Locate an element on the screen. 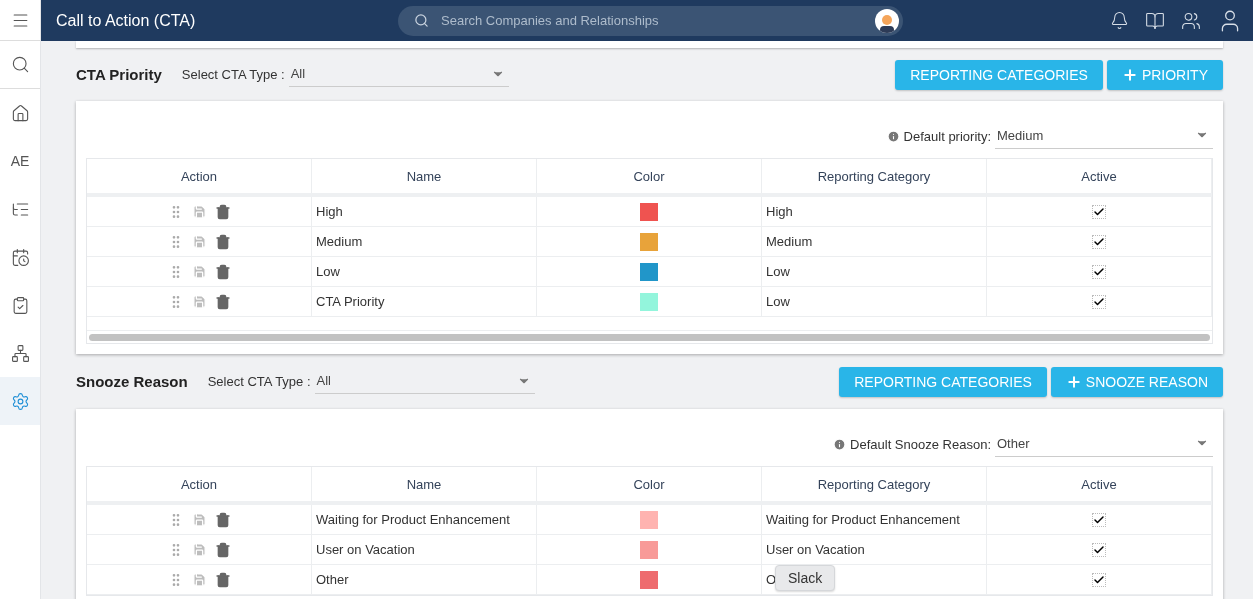 The height and width of the screenshot is (599, 1253). people-icon is located at coordinates (1191, 20).